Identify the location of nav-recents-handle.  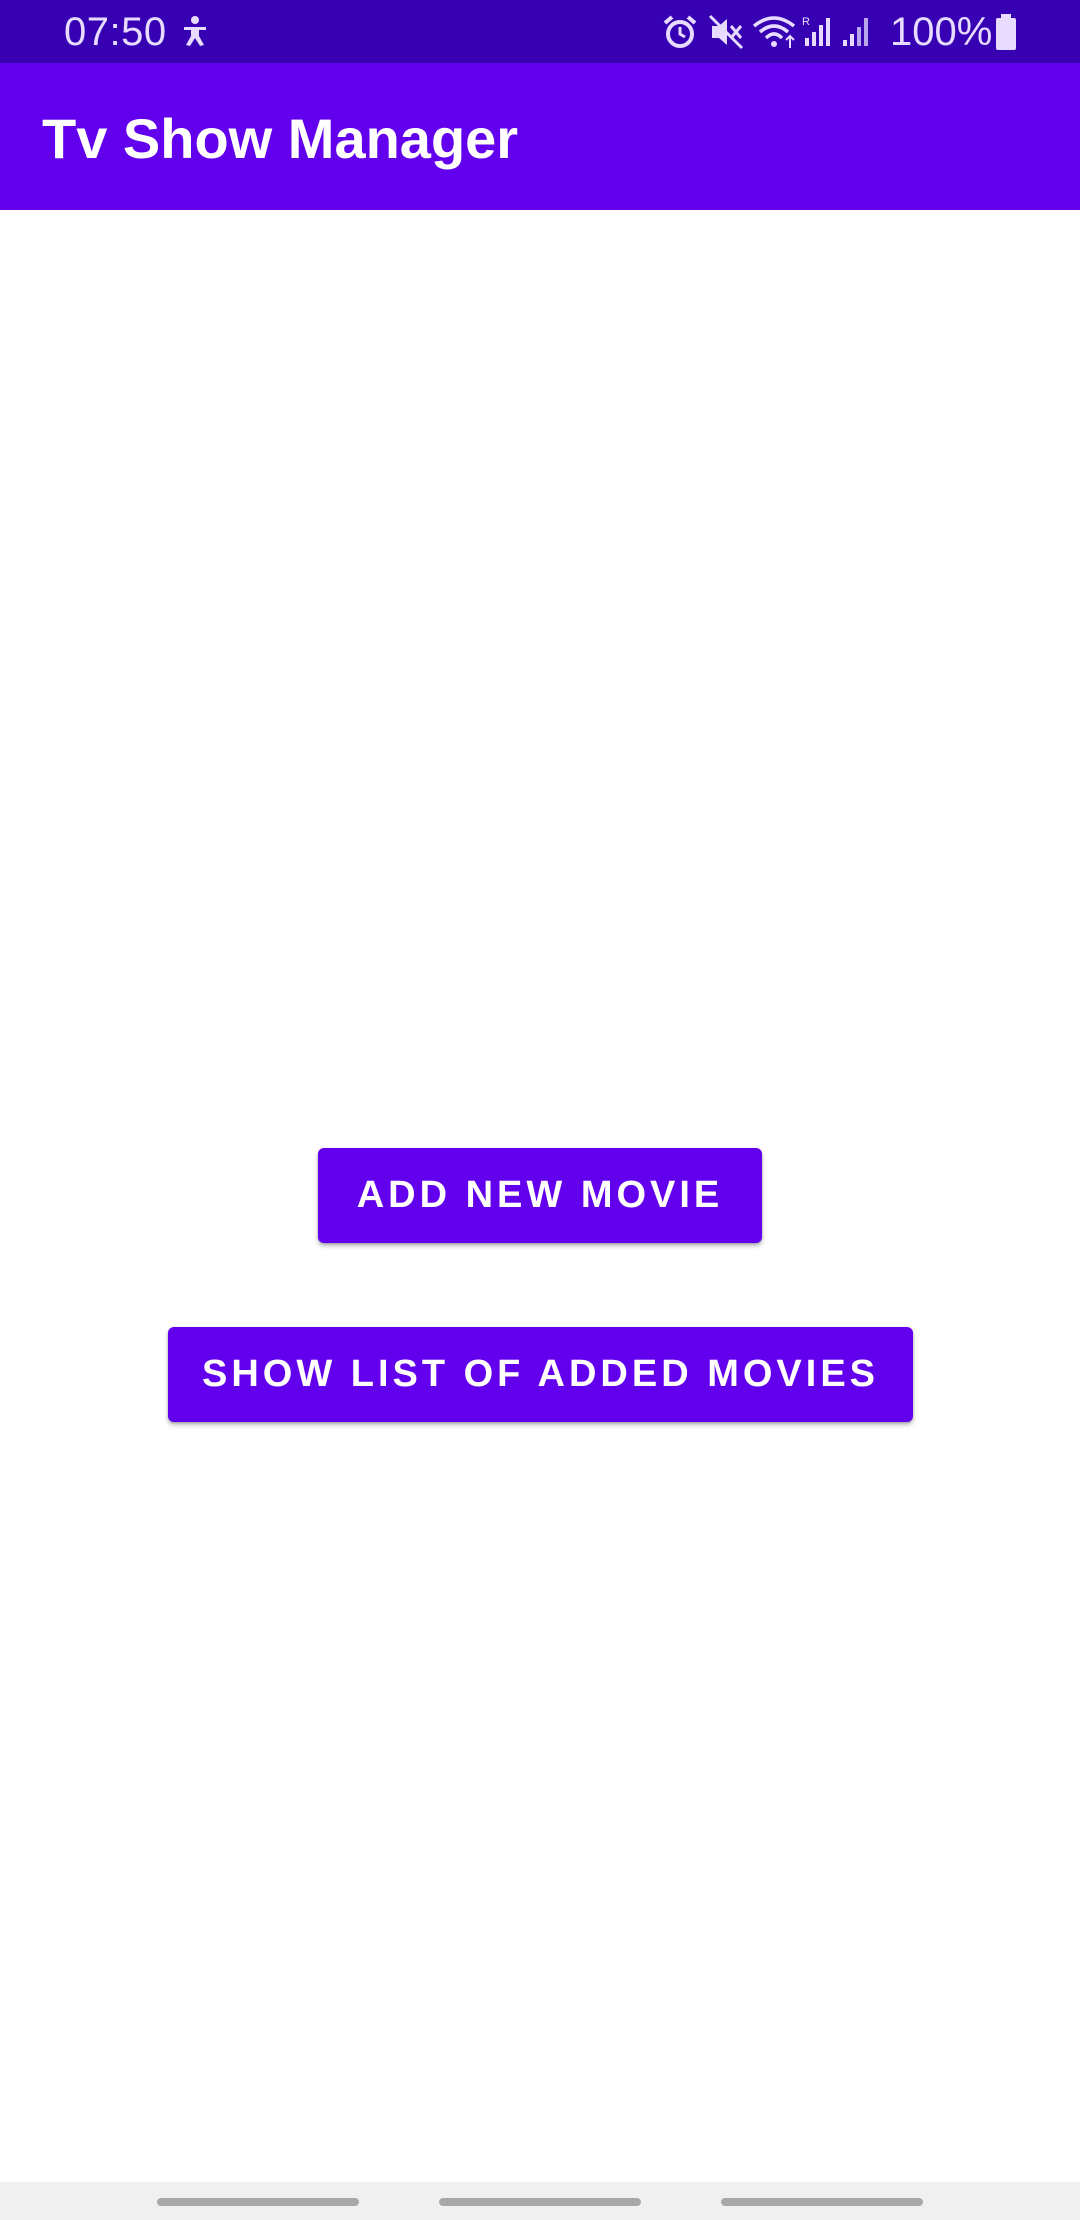
(258, 2202).